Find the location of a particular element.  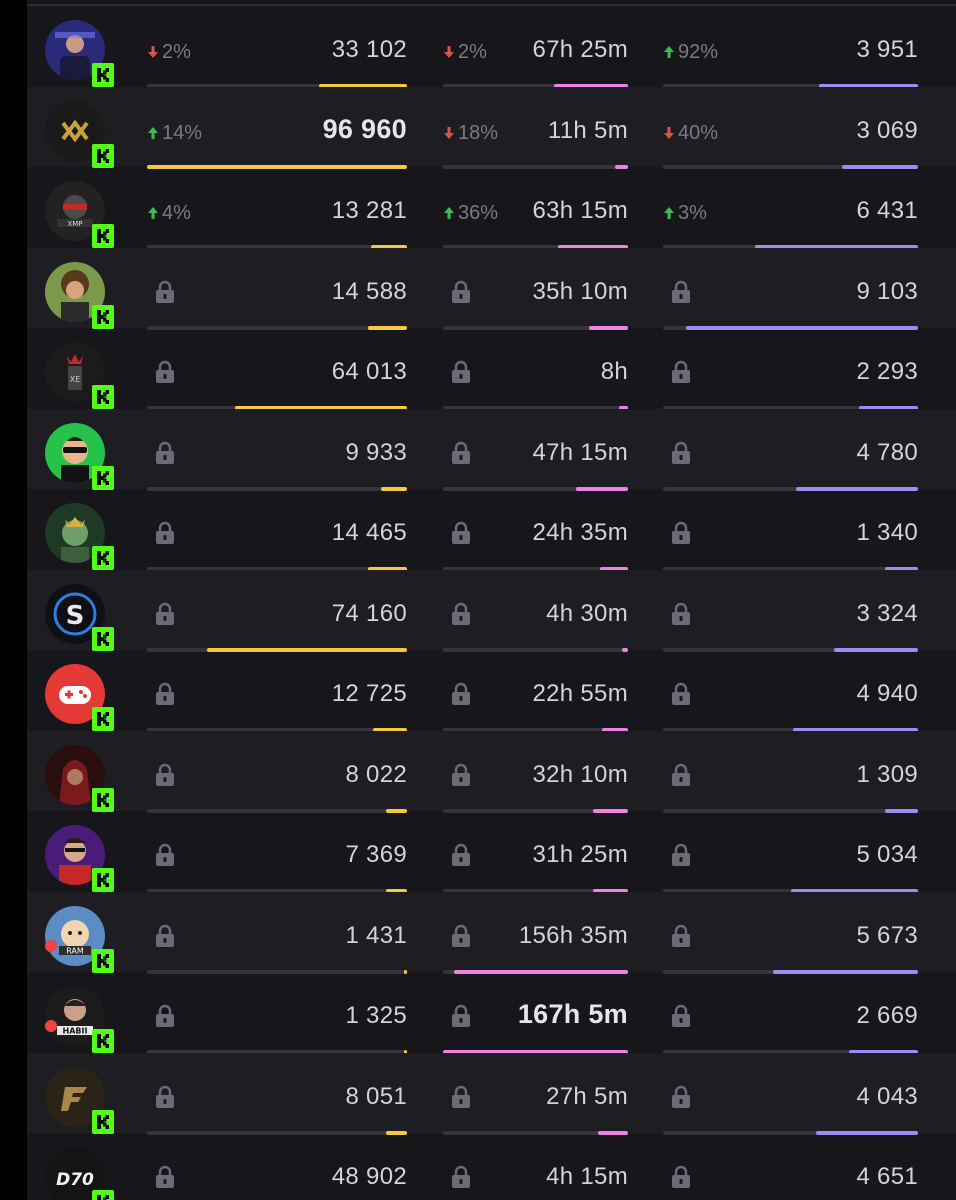

streamer-row: 12 725 22h 55m 4 940 is located at coordinates (491, 691).